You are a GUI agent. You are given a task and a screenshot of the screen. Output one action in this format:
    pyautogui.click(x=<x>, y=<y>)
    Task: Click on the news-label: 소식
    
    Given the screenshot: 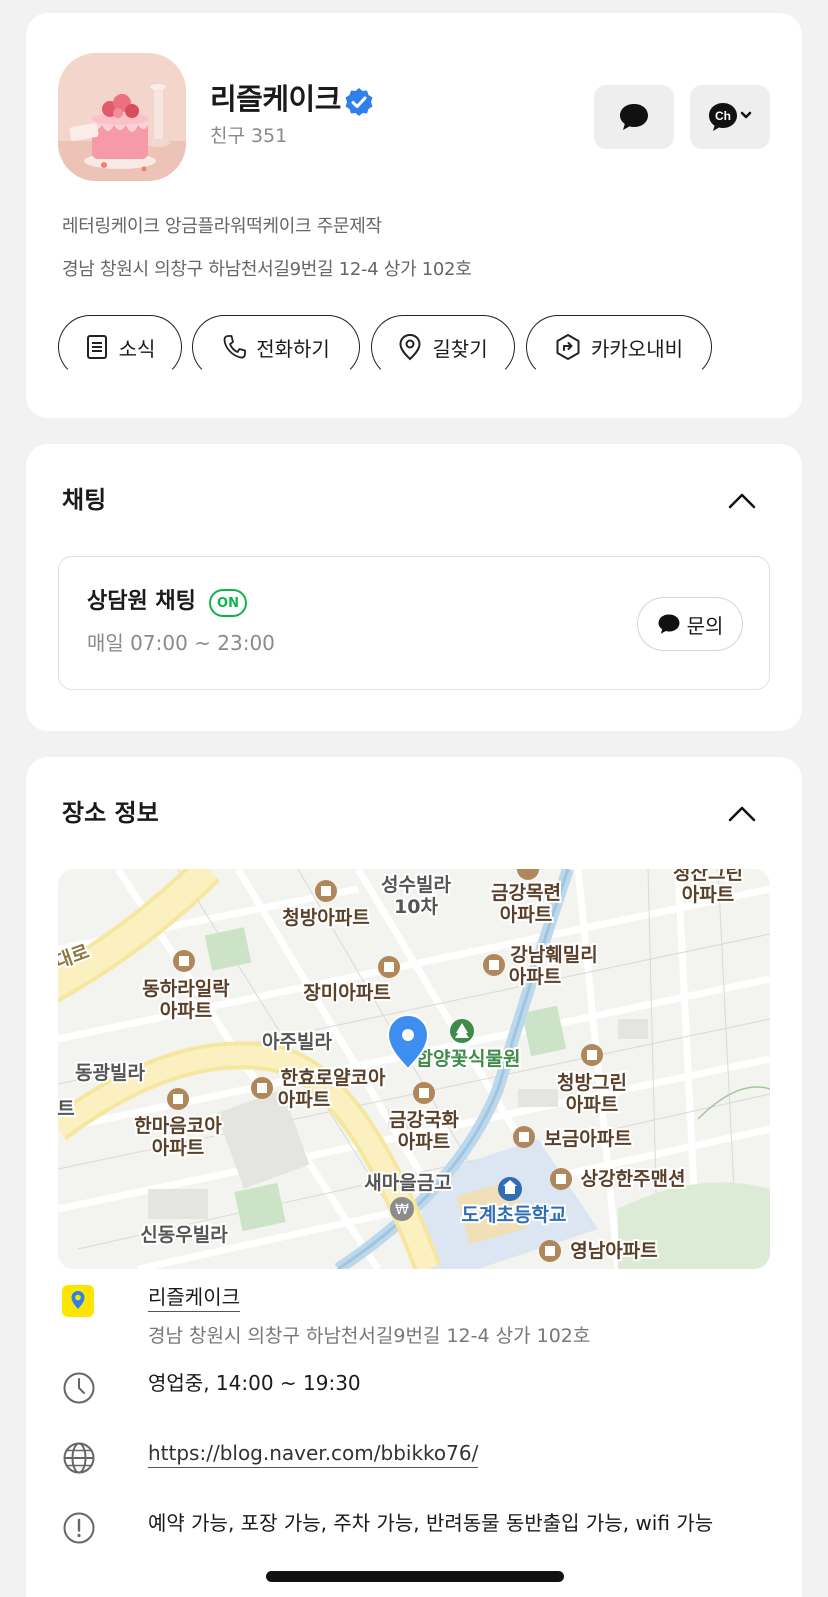 What is the action you would take?
    pyautogui.click(x=137, y=348)
    